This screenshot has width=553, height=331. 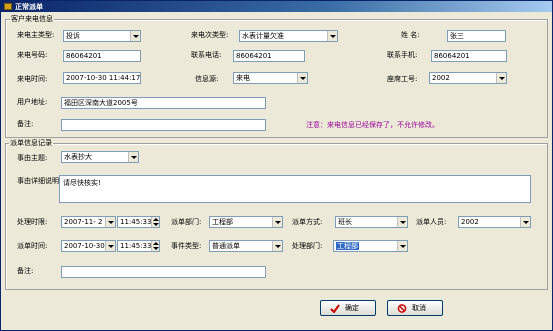 What do you see at coordinates (186, 222) in the screenshot?
I see `dispatch-dept-label: 派单部门:` at bounding box center [186, 222].